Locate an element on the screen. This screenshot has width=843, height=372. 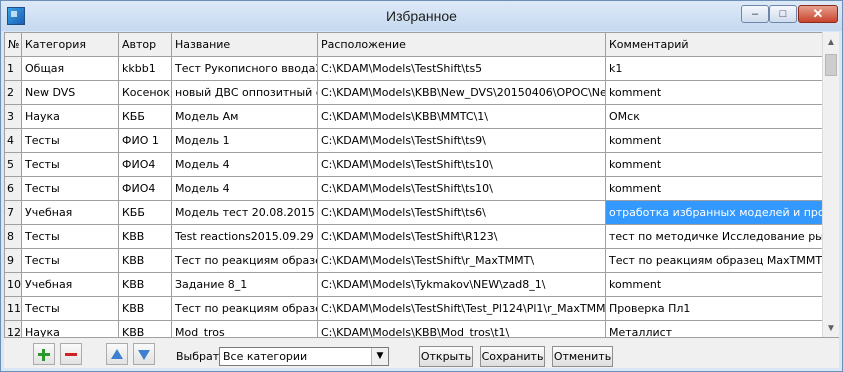
cell-number: 11 is located at coordinates (13, 308).